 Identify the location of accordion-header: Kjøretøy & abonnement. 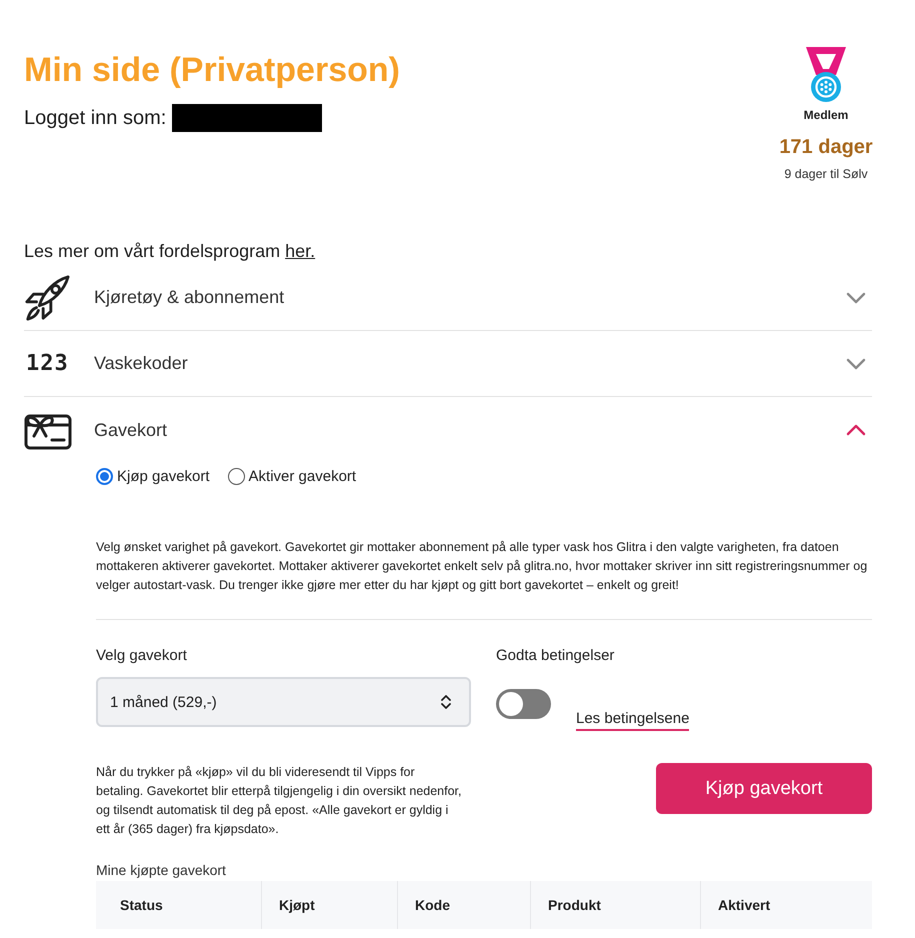
(448, 298).